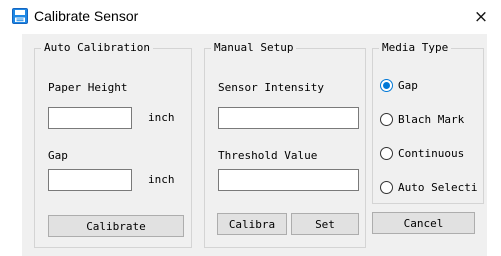 This screenshot has height=256, width=501. Describe the element at coordinates (88, 87) in the screenshot. I see `paper-height-label: Paper Height` at that location.